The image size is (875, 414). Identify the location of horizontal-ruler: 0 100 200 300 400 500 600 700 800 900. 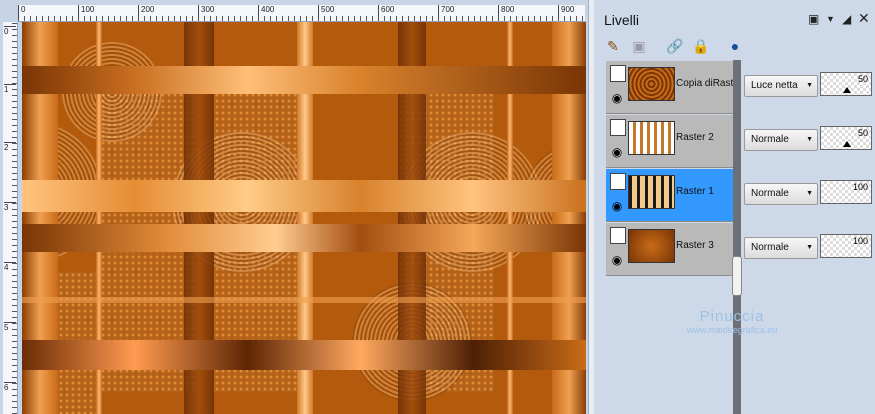
(301, 13).